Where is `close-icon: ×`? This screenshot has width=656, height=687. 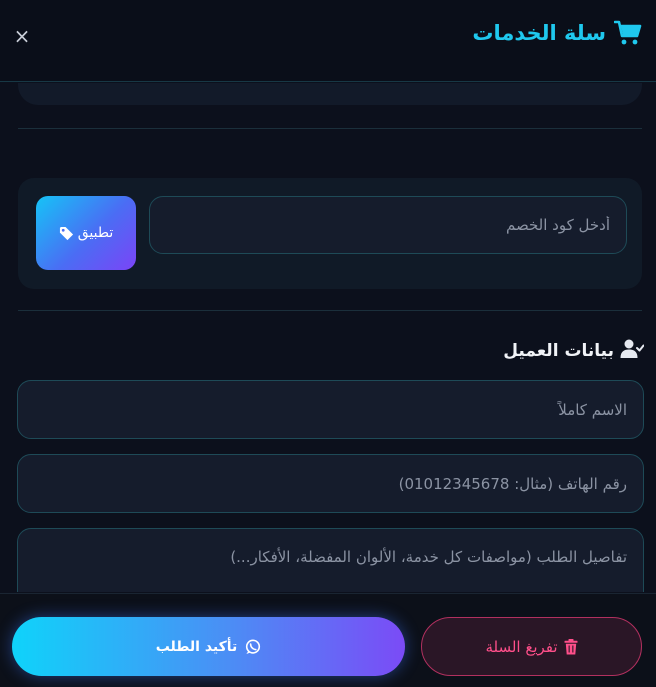
close-icon: × is located at coordinates (22, 36).